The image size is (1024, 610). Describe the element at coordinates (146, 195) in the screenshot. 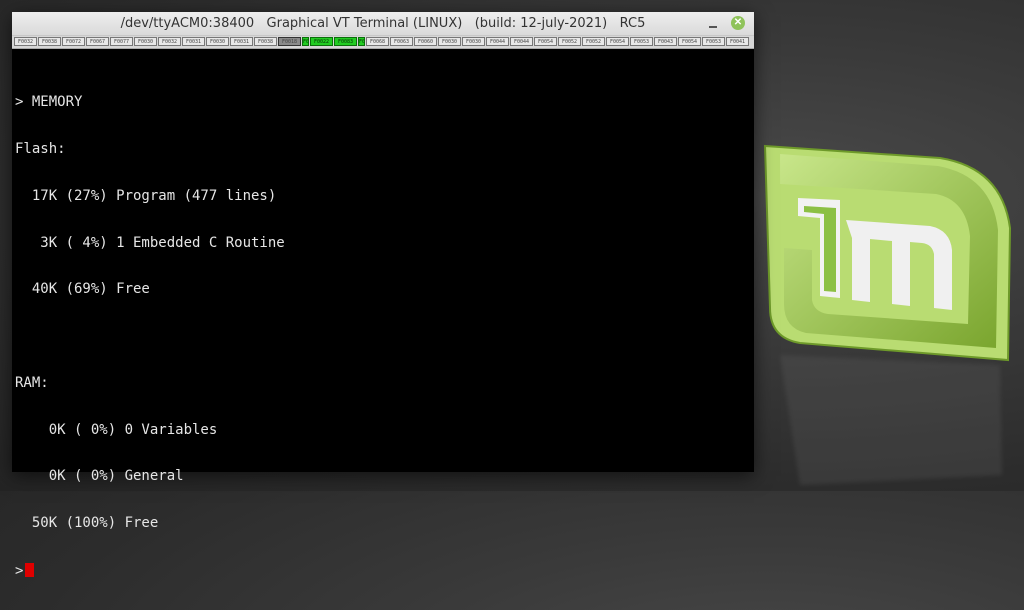

I see `terminal-line: 17K (27%) Program (477 lines)` at that location.